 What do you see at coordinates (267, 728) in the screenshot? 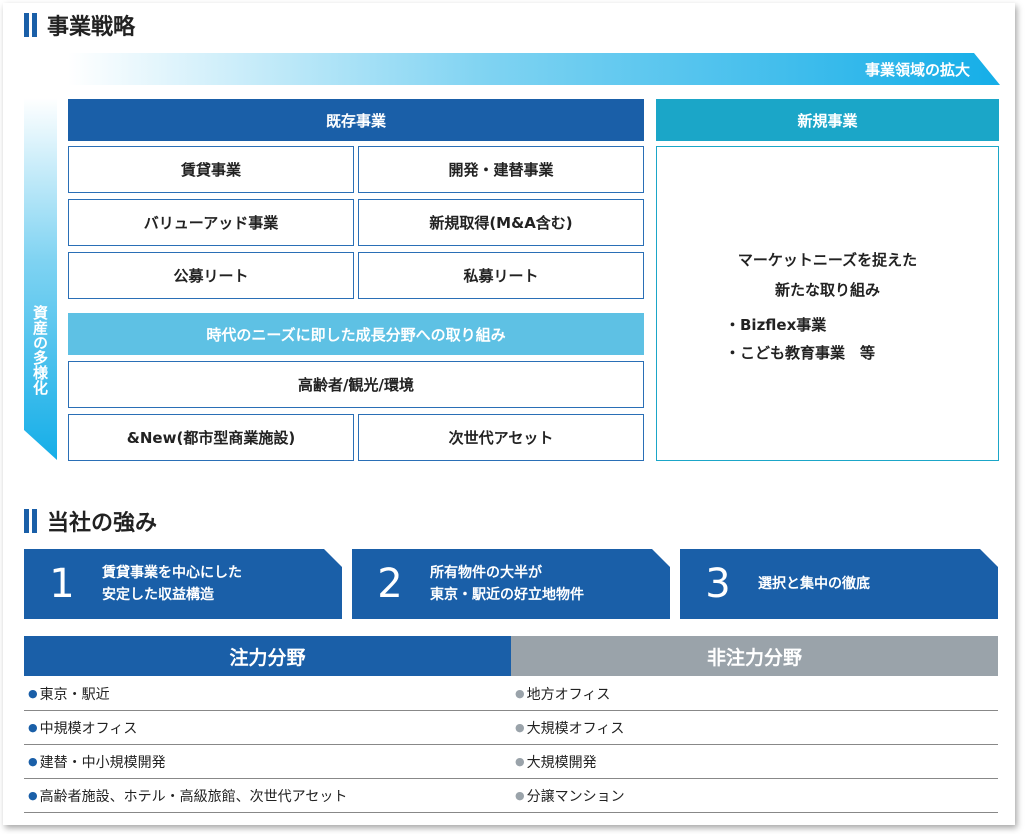
I see `focus-item: 中規模オフィス` at bounding box center [267, 728].